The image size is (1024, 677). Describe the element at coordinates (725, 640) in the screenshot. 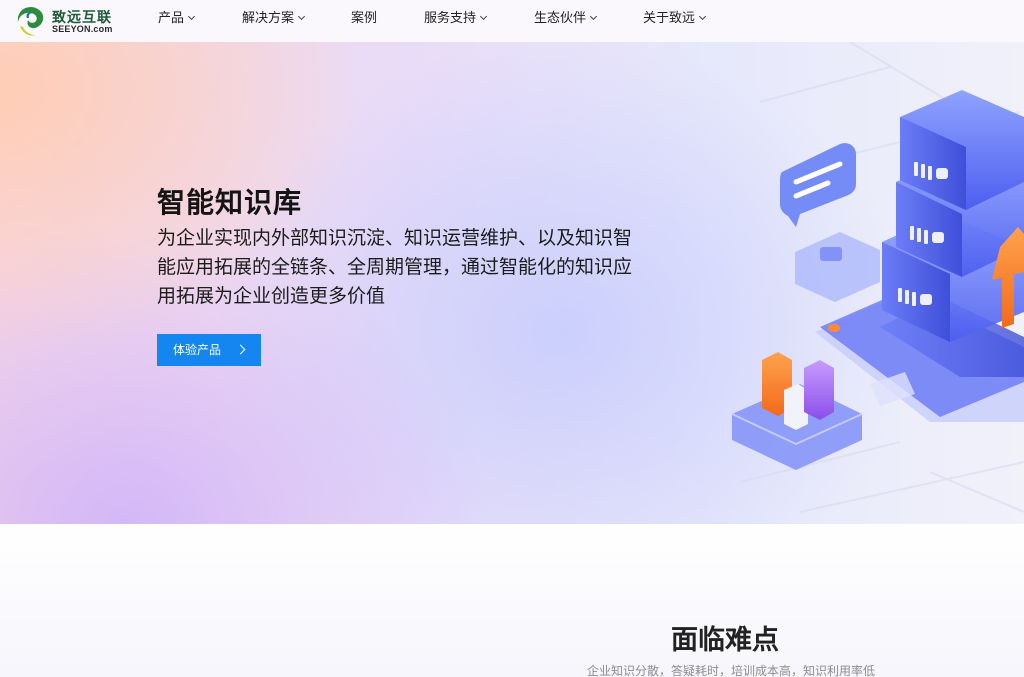

I see `section-title: 面临难点` at that location.